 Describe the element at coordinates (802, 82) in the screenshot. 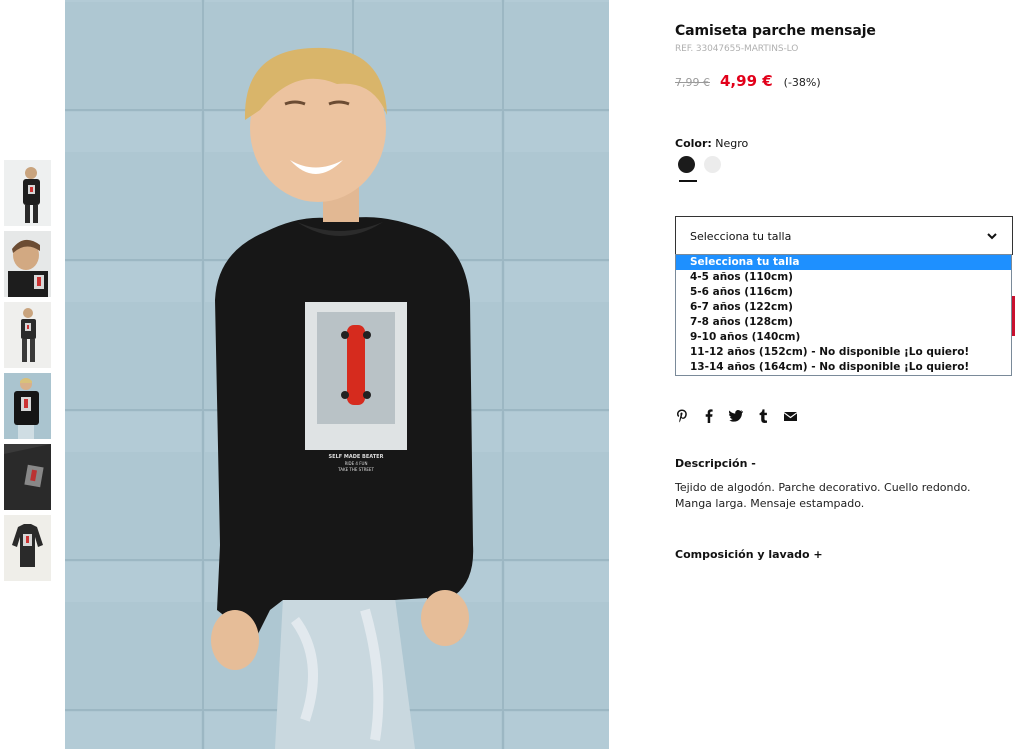

I see `discount-badge: (-38%)` at that location.